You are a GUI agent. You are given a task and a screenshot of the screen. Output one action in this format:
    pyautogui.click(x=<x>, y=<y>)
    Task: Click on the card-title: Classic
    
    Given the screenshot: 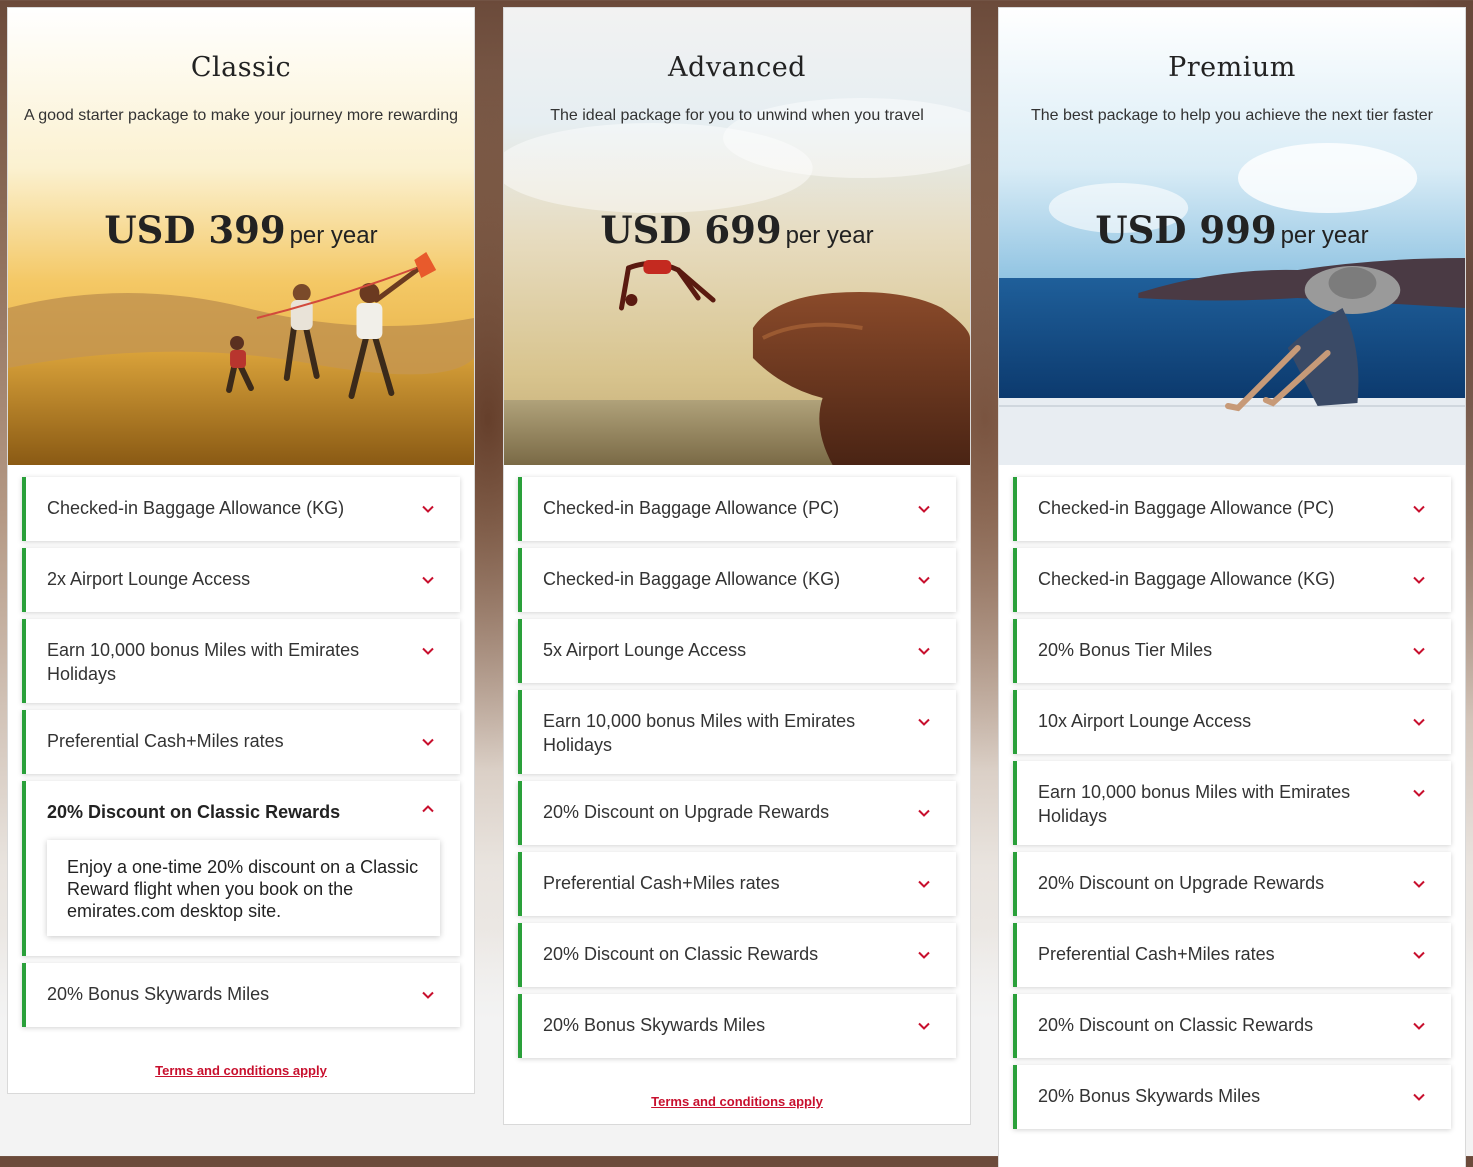 What is the action you would take?
    pyautogui.click(x=241, y=67)
    